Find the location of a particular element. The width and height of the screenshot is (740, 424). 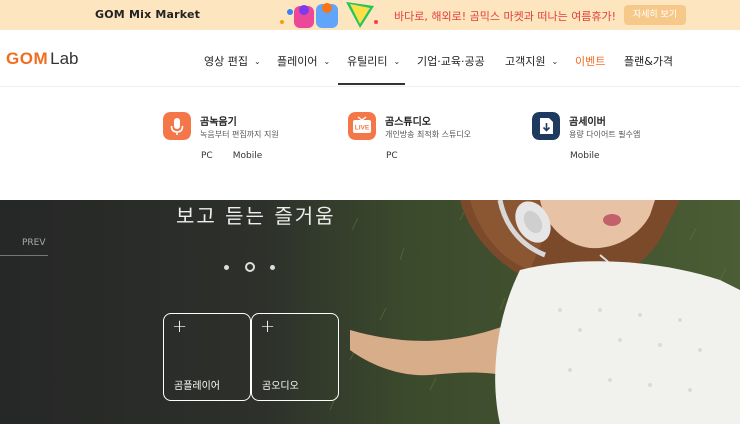

slide-dot-active is located at coordinates (250, 267).